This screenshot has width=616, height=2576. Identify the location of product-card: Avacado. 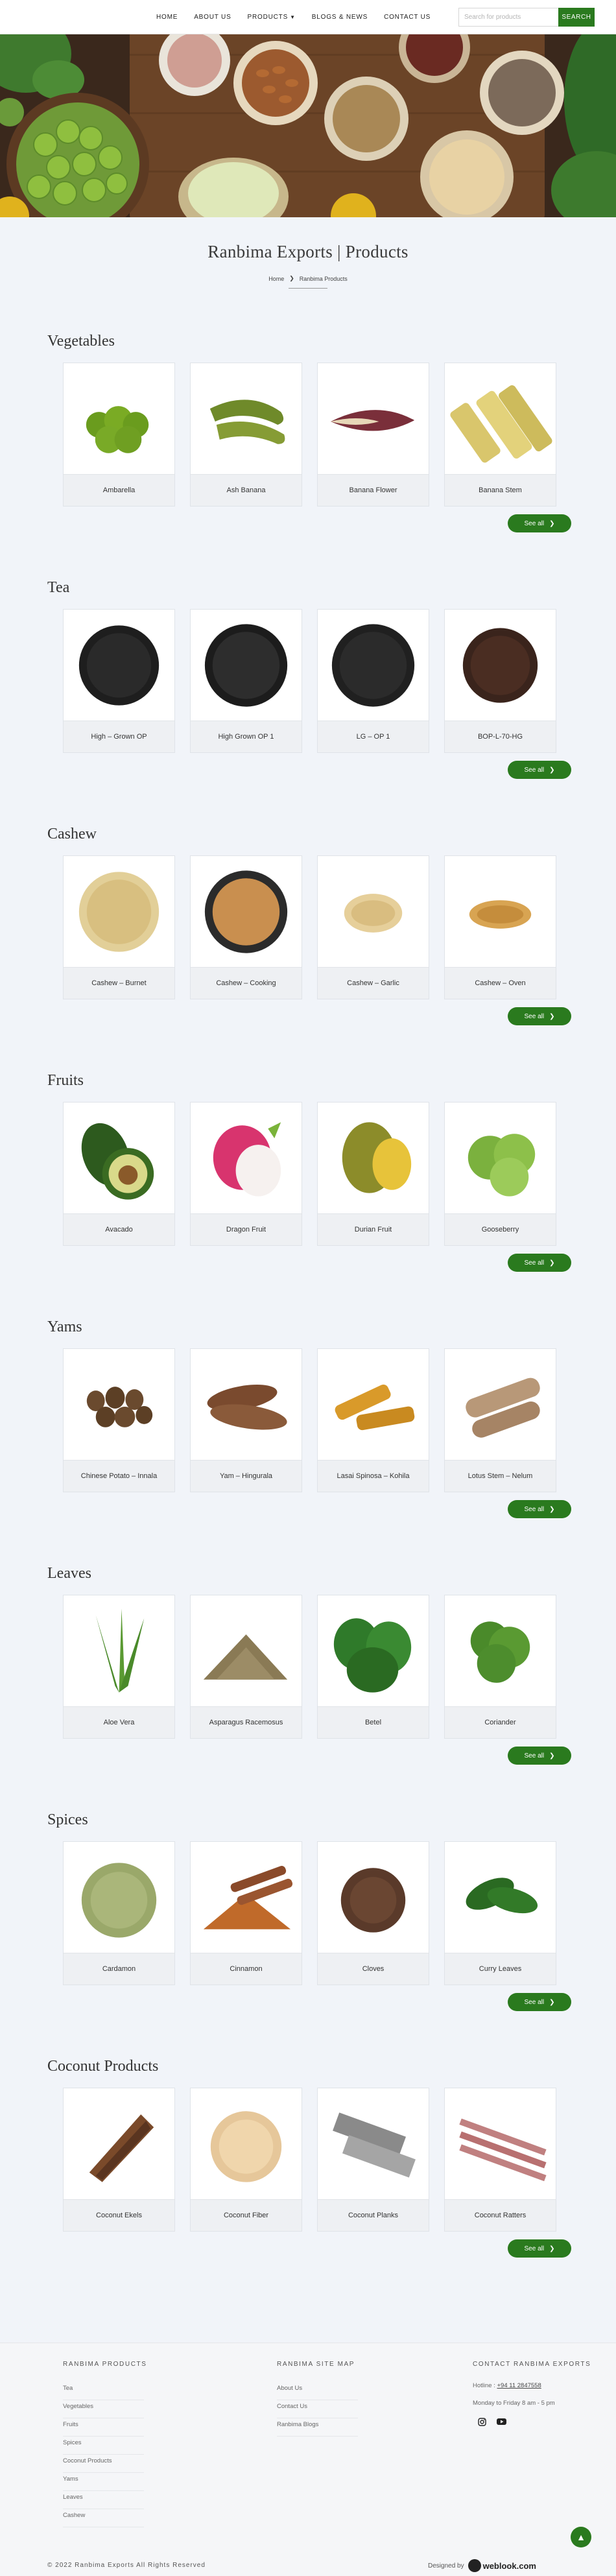
(119, 1174).